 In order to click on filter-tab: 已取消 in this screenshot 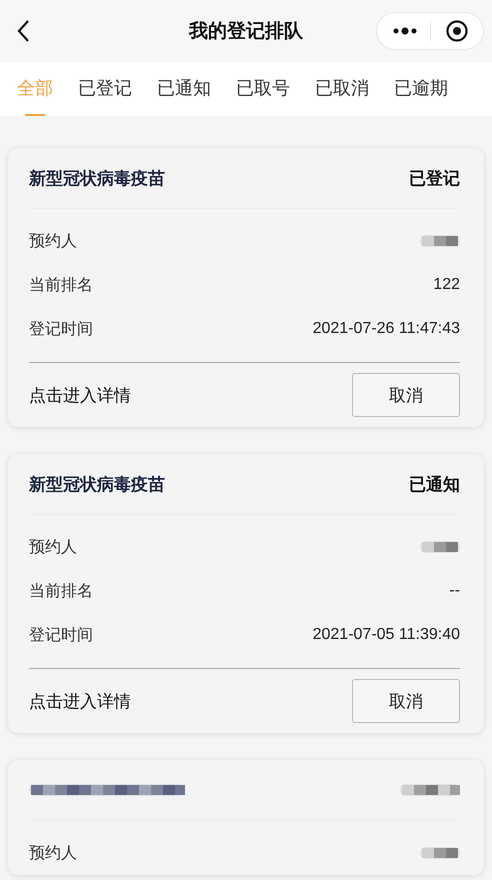, I will do `click(342, 89)`.